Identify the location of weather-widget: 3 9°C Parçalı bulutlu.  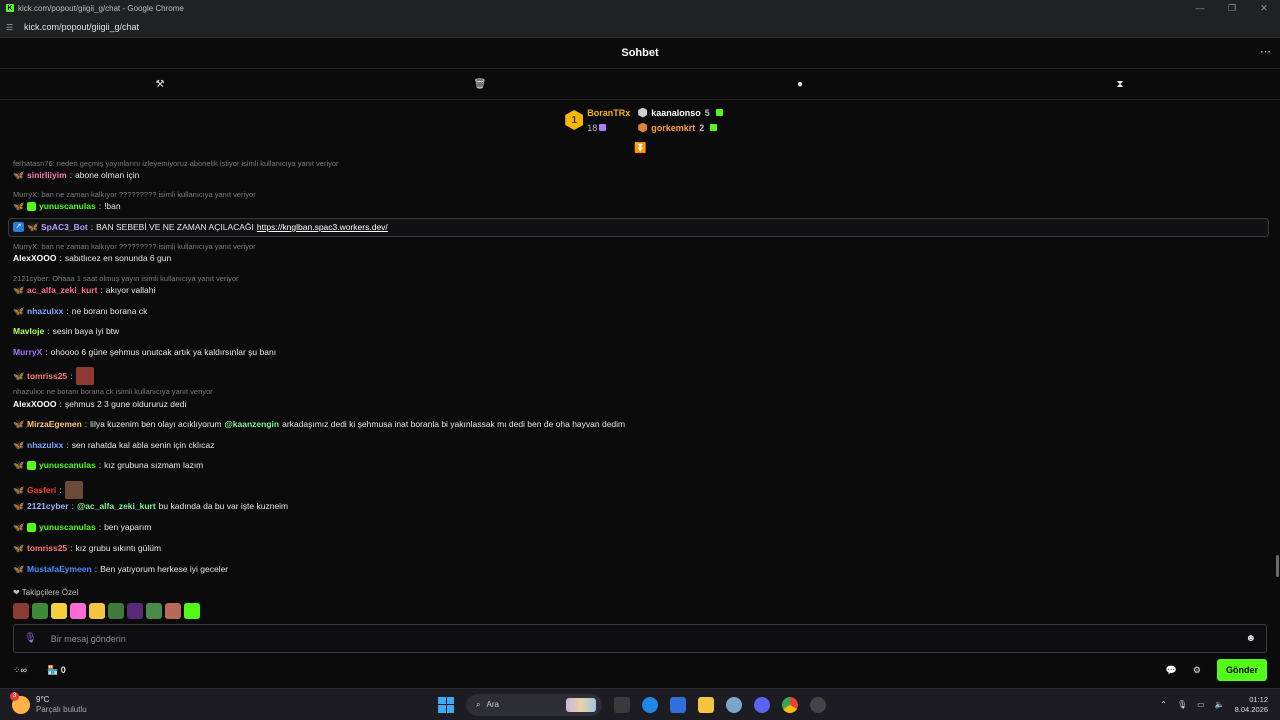
(100, 703).